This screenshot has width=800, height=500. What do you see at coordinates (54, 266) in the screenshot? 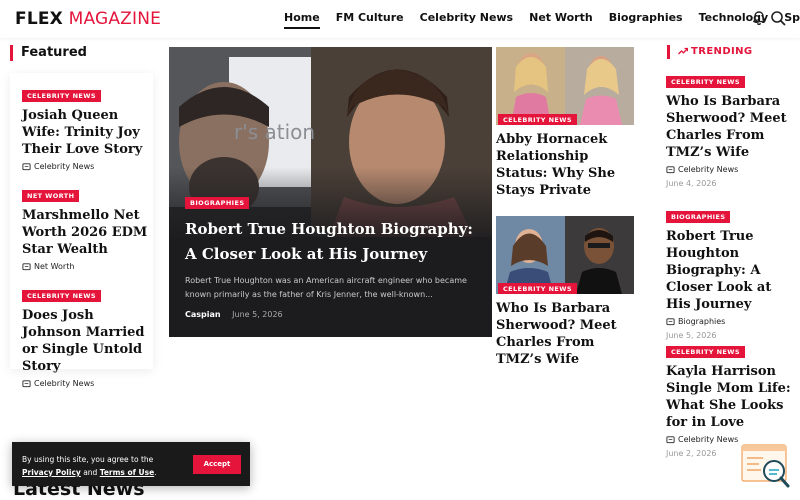
I see `category-label: Net Worth` at bounding box center [54, 266].